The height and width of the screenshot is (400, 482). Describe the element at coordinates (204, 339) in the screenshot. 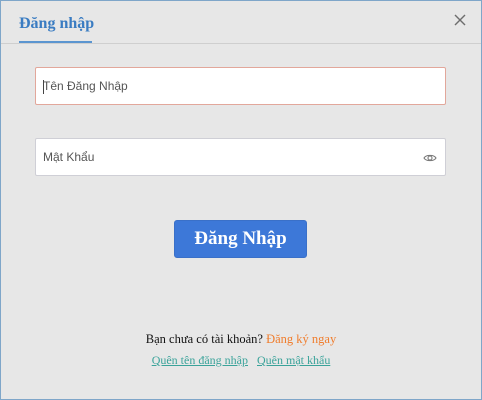

I see `no-account-text: Bạn chưa có tài khoản?` at that location.